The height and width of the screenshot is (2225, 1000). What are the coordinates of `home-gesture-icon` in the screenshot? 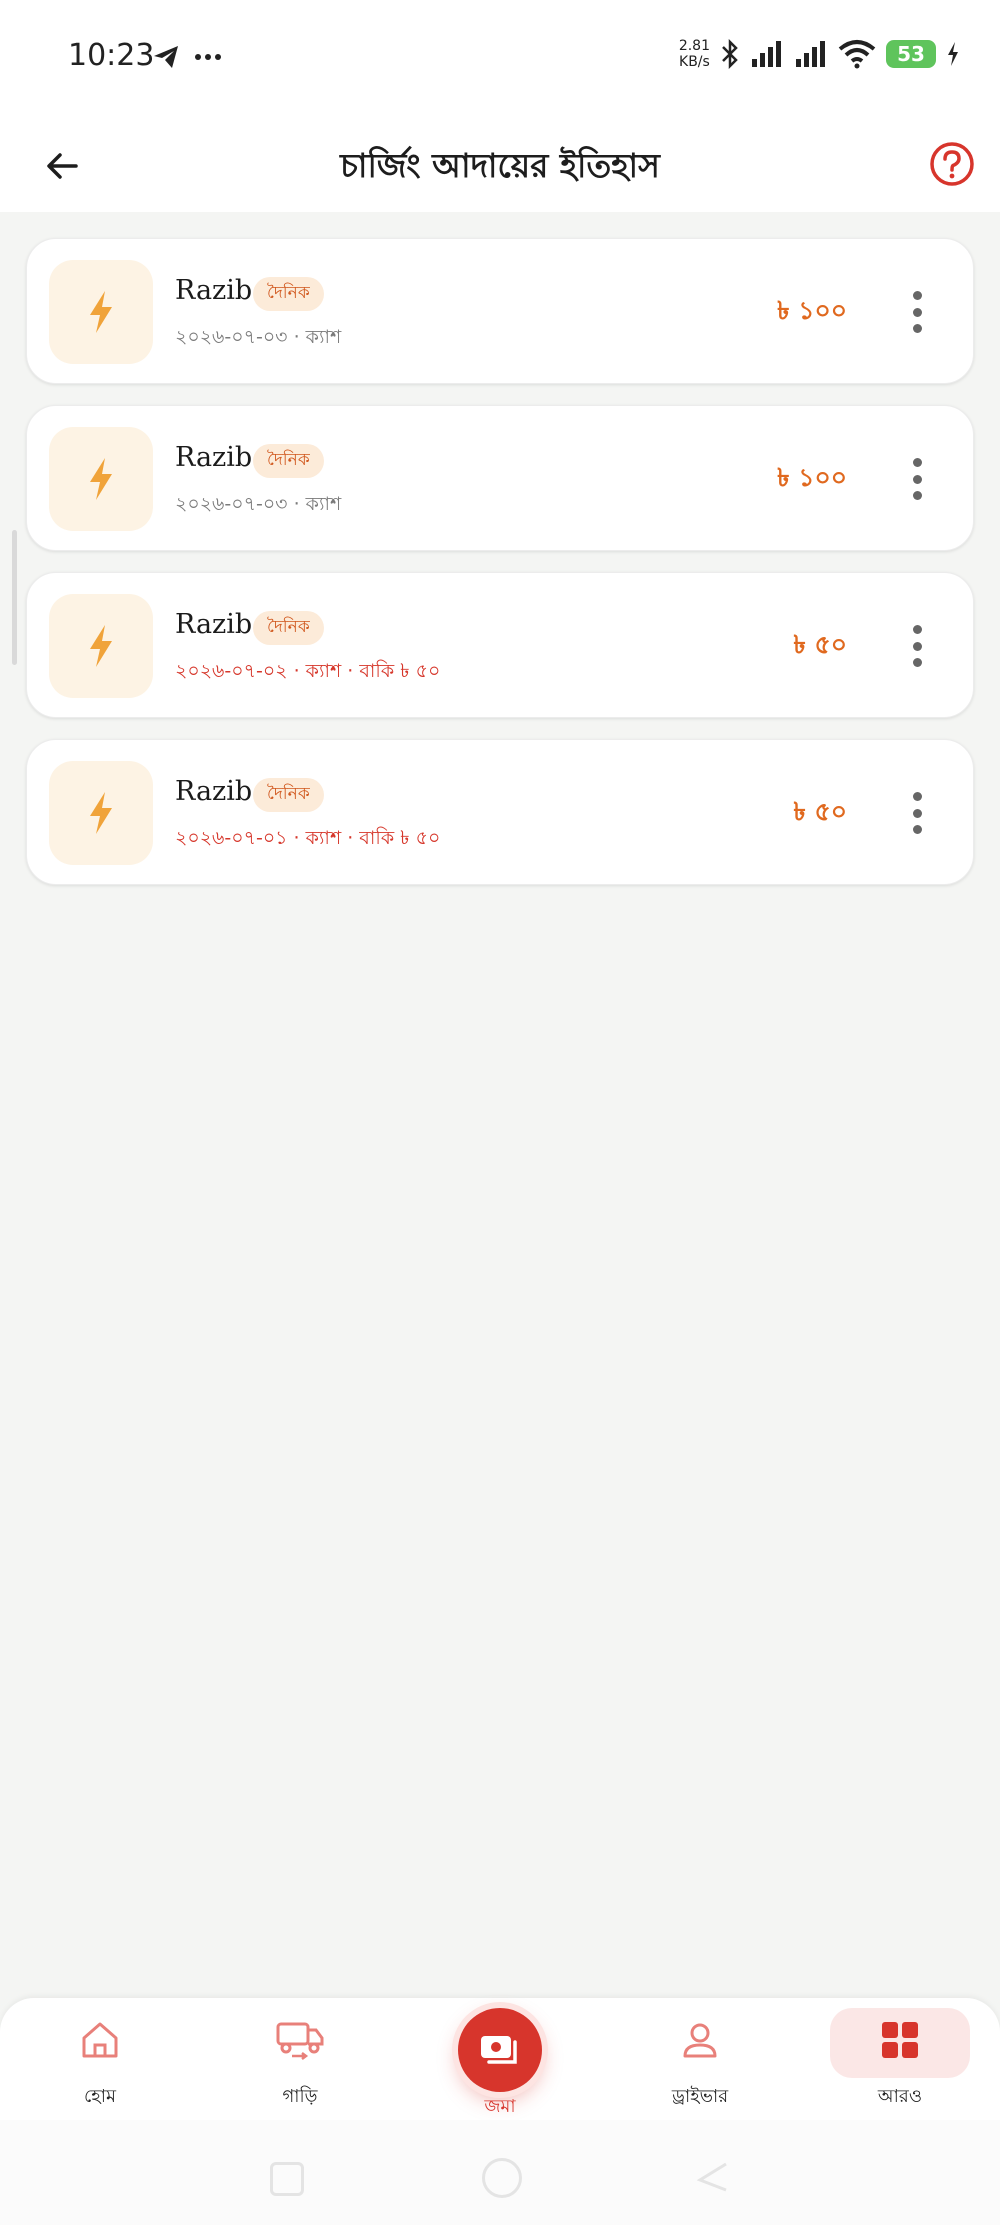 It's located at (502, 2178).